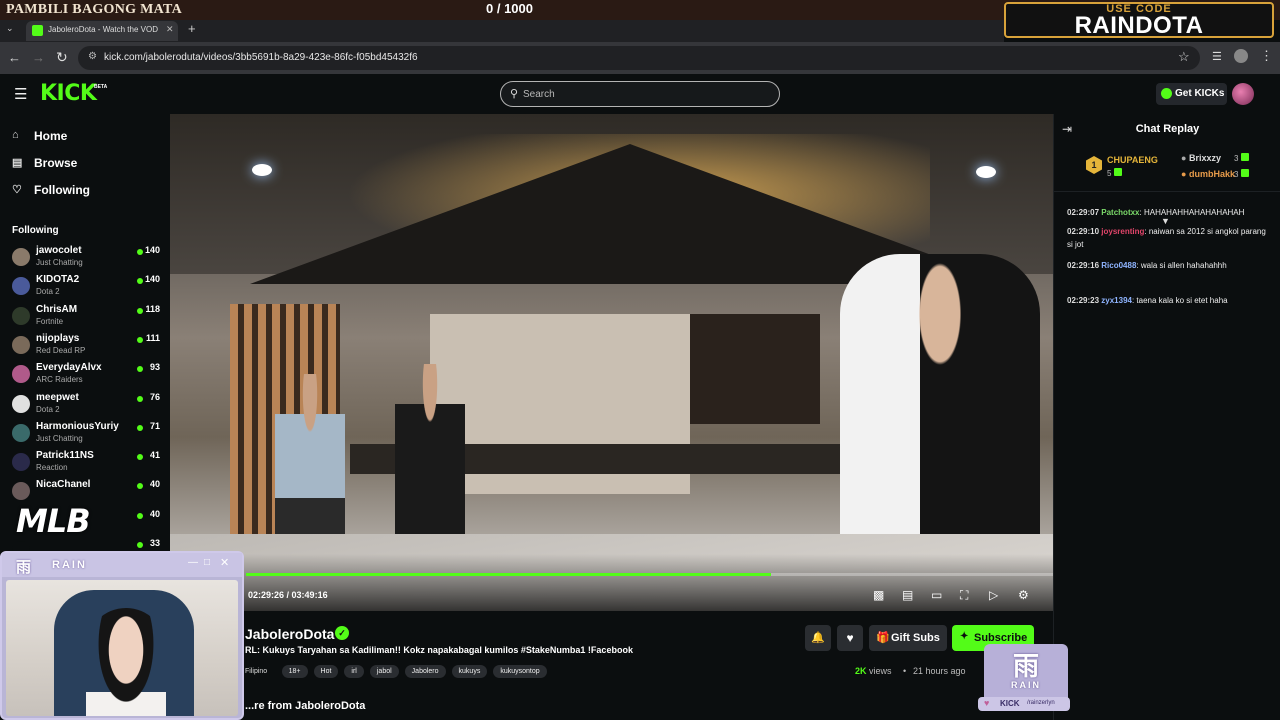 Image resolution: width=1280 pixels, height=720 pixels. Describe the element at coordinates (1191, 94) in the screenshot. I see `get-kicks-button: Get KICKs` at that location.